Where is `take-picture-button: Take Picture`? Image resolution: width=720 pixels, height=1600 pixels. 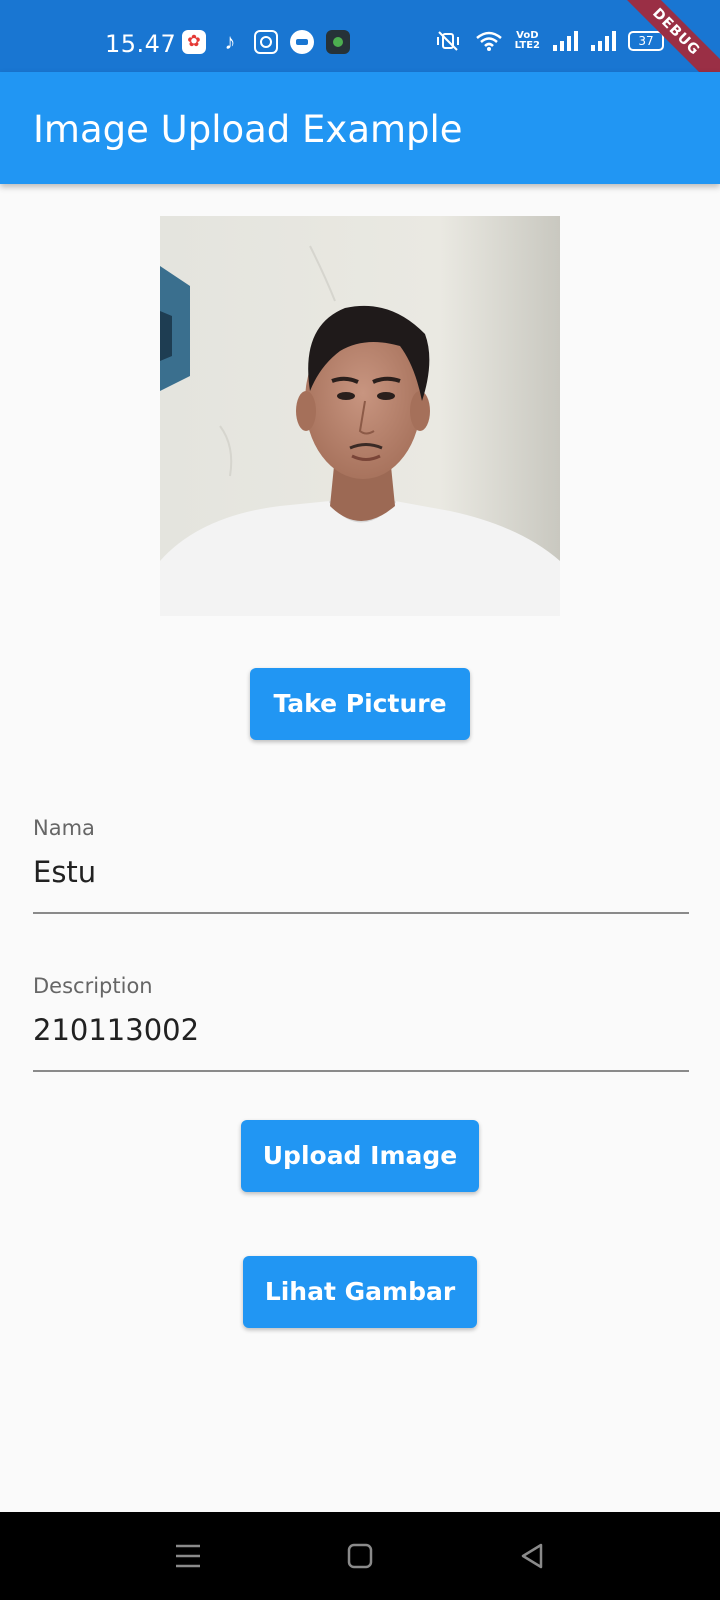 take-picture-button: Take Picture is located at coordinates (360, 704).